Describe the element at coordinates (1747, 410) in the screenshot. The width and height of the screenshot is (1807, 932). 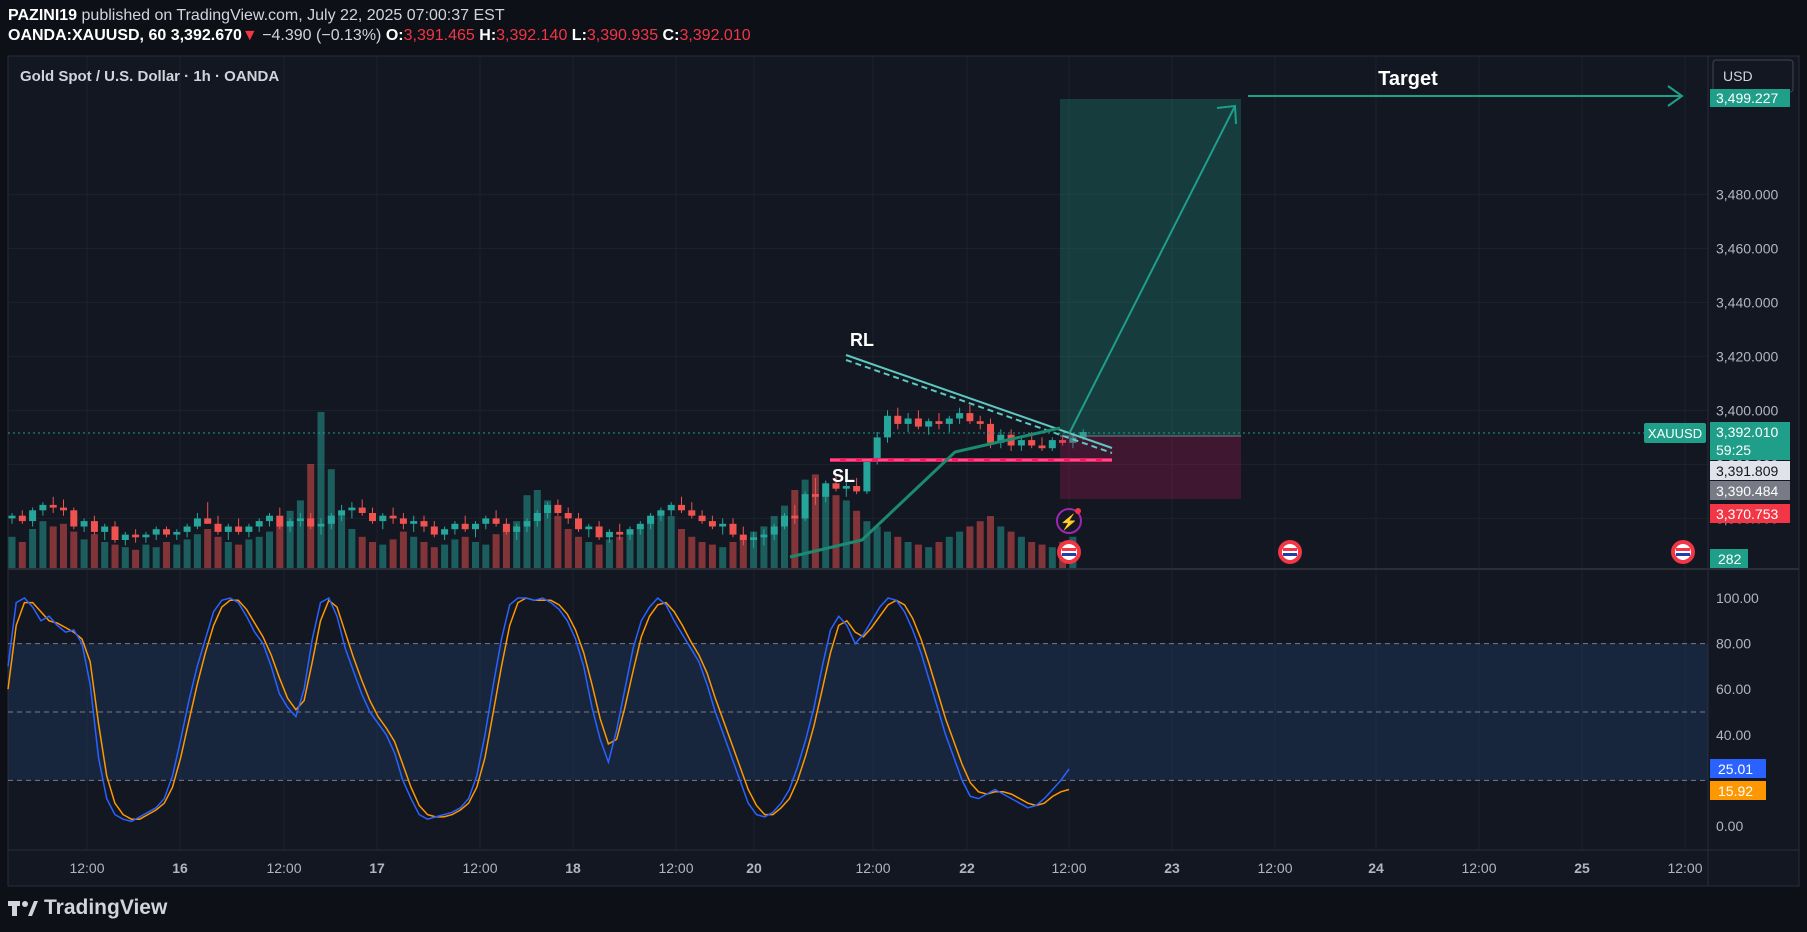
I see `price-tick-label: 3,400.000` at that location.